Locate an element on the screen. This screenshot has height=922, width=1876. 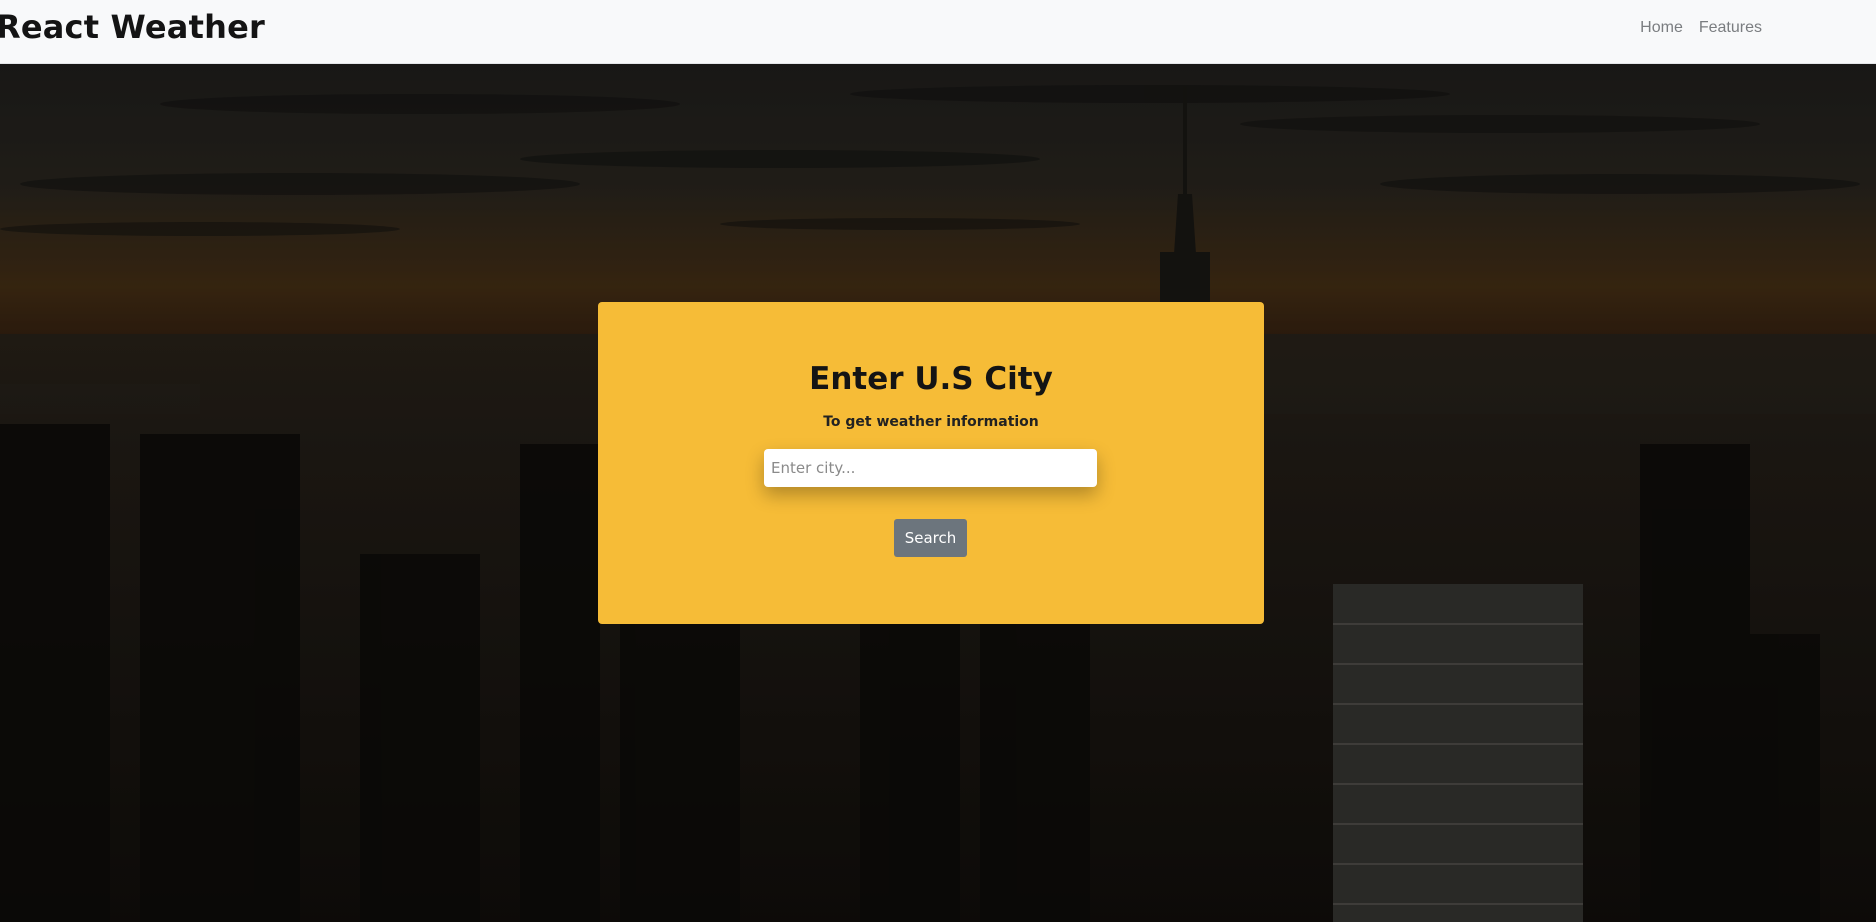
brand-logo: React Weather is located at coordinates (132, 27).